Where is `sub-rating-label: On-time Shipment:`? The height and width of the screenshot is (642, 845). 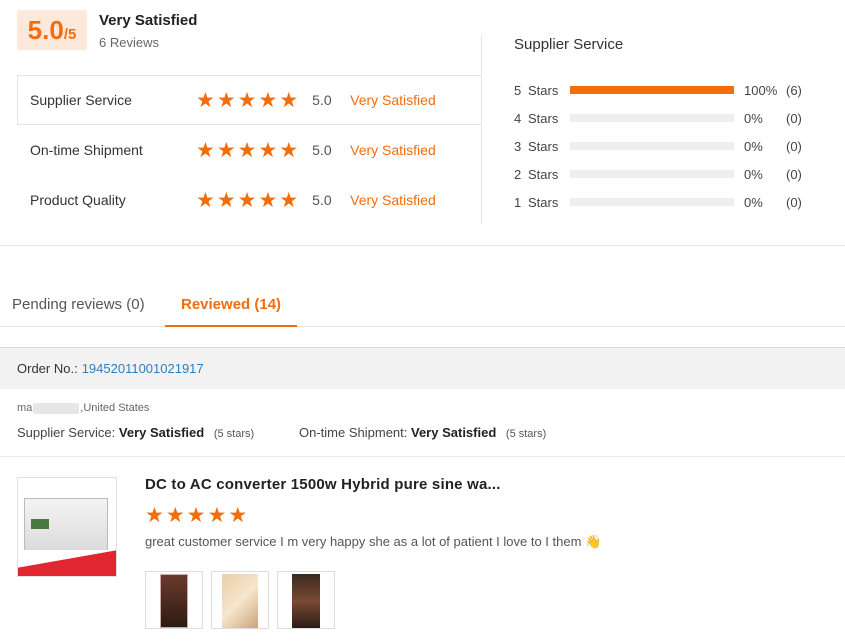 sub-rating-label: On-time Shipment: is located at coordinates (353, 432).